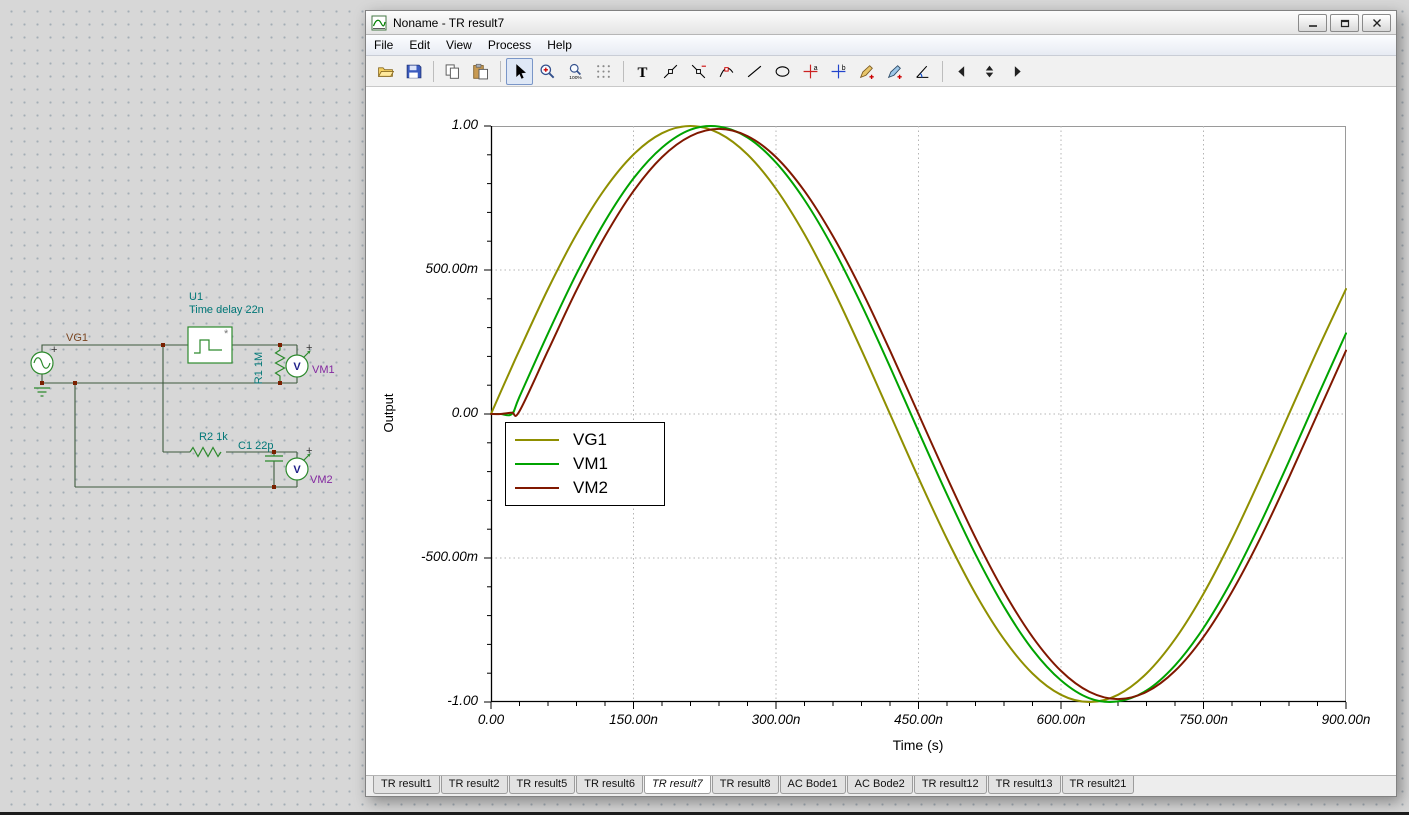 The image size is (1409, 815). I want to click on zoom-in-button, so click(547, 71).